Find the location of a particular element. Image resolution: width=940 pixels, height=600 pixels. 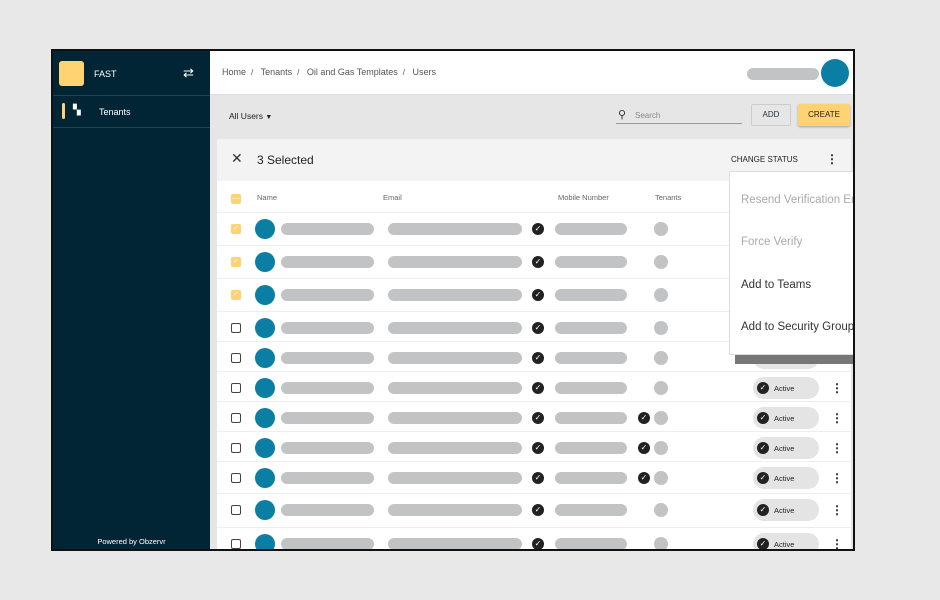

hierarchy-icon: ▚ is located at coordinates (77, 110).